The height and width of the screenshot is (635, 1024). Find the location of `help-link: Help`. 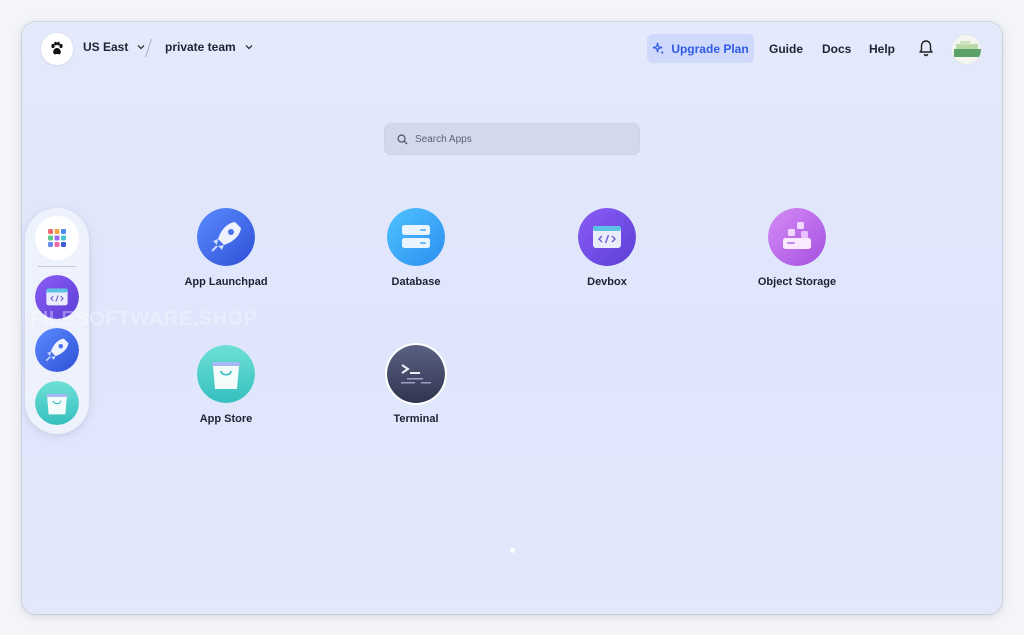

help-link: Help is located at coordinates (882, 49).